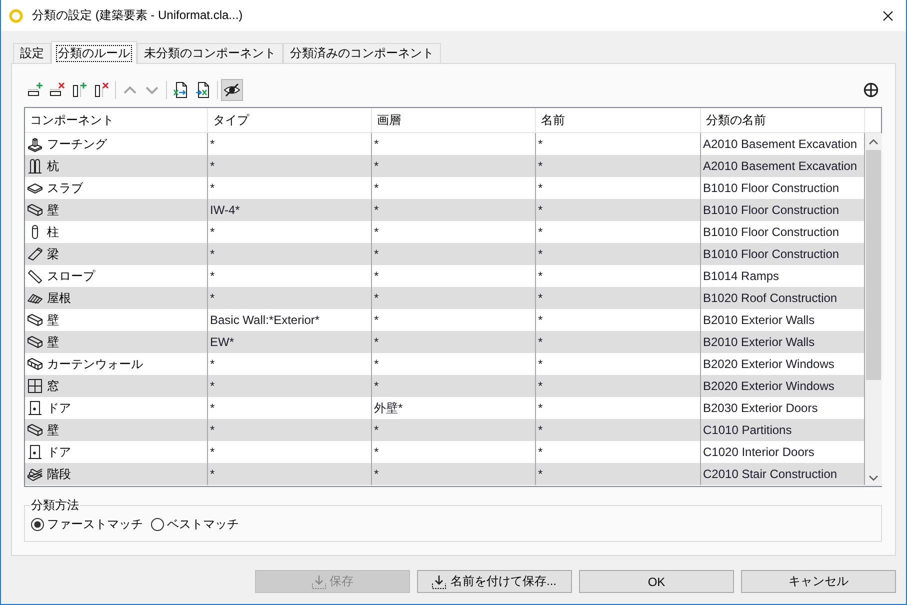 This screenshot has height=605, width=907. What do you see at coordinates (873, 477) in the screenshot?
I see `scroll-down-icon` at bounding box center [873, 477].